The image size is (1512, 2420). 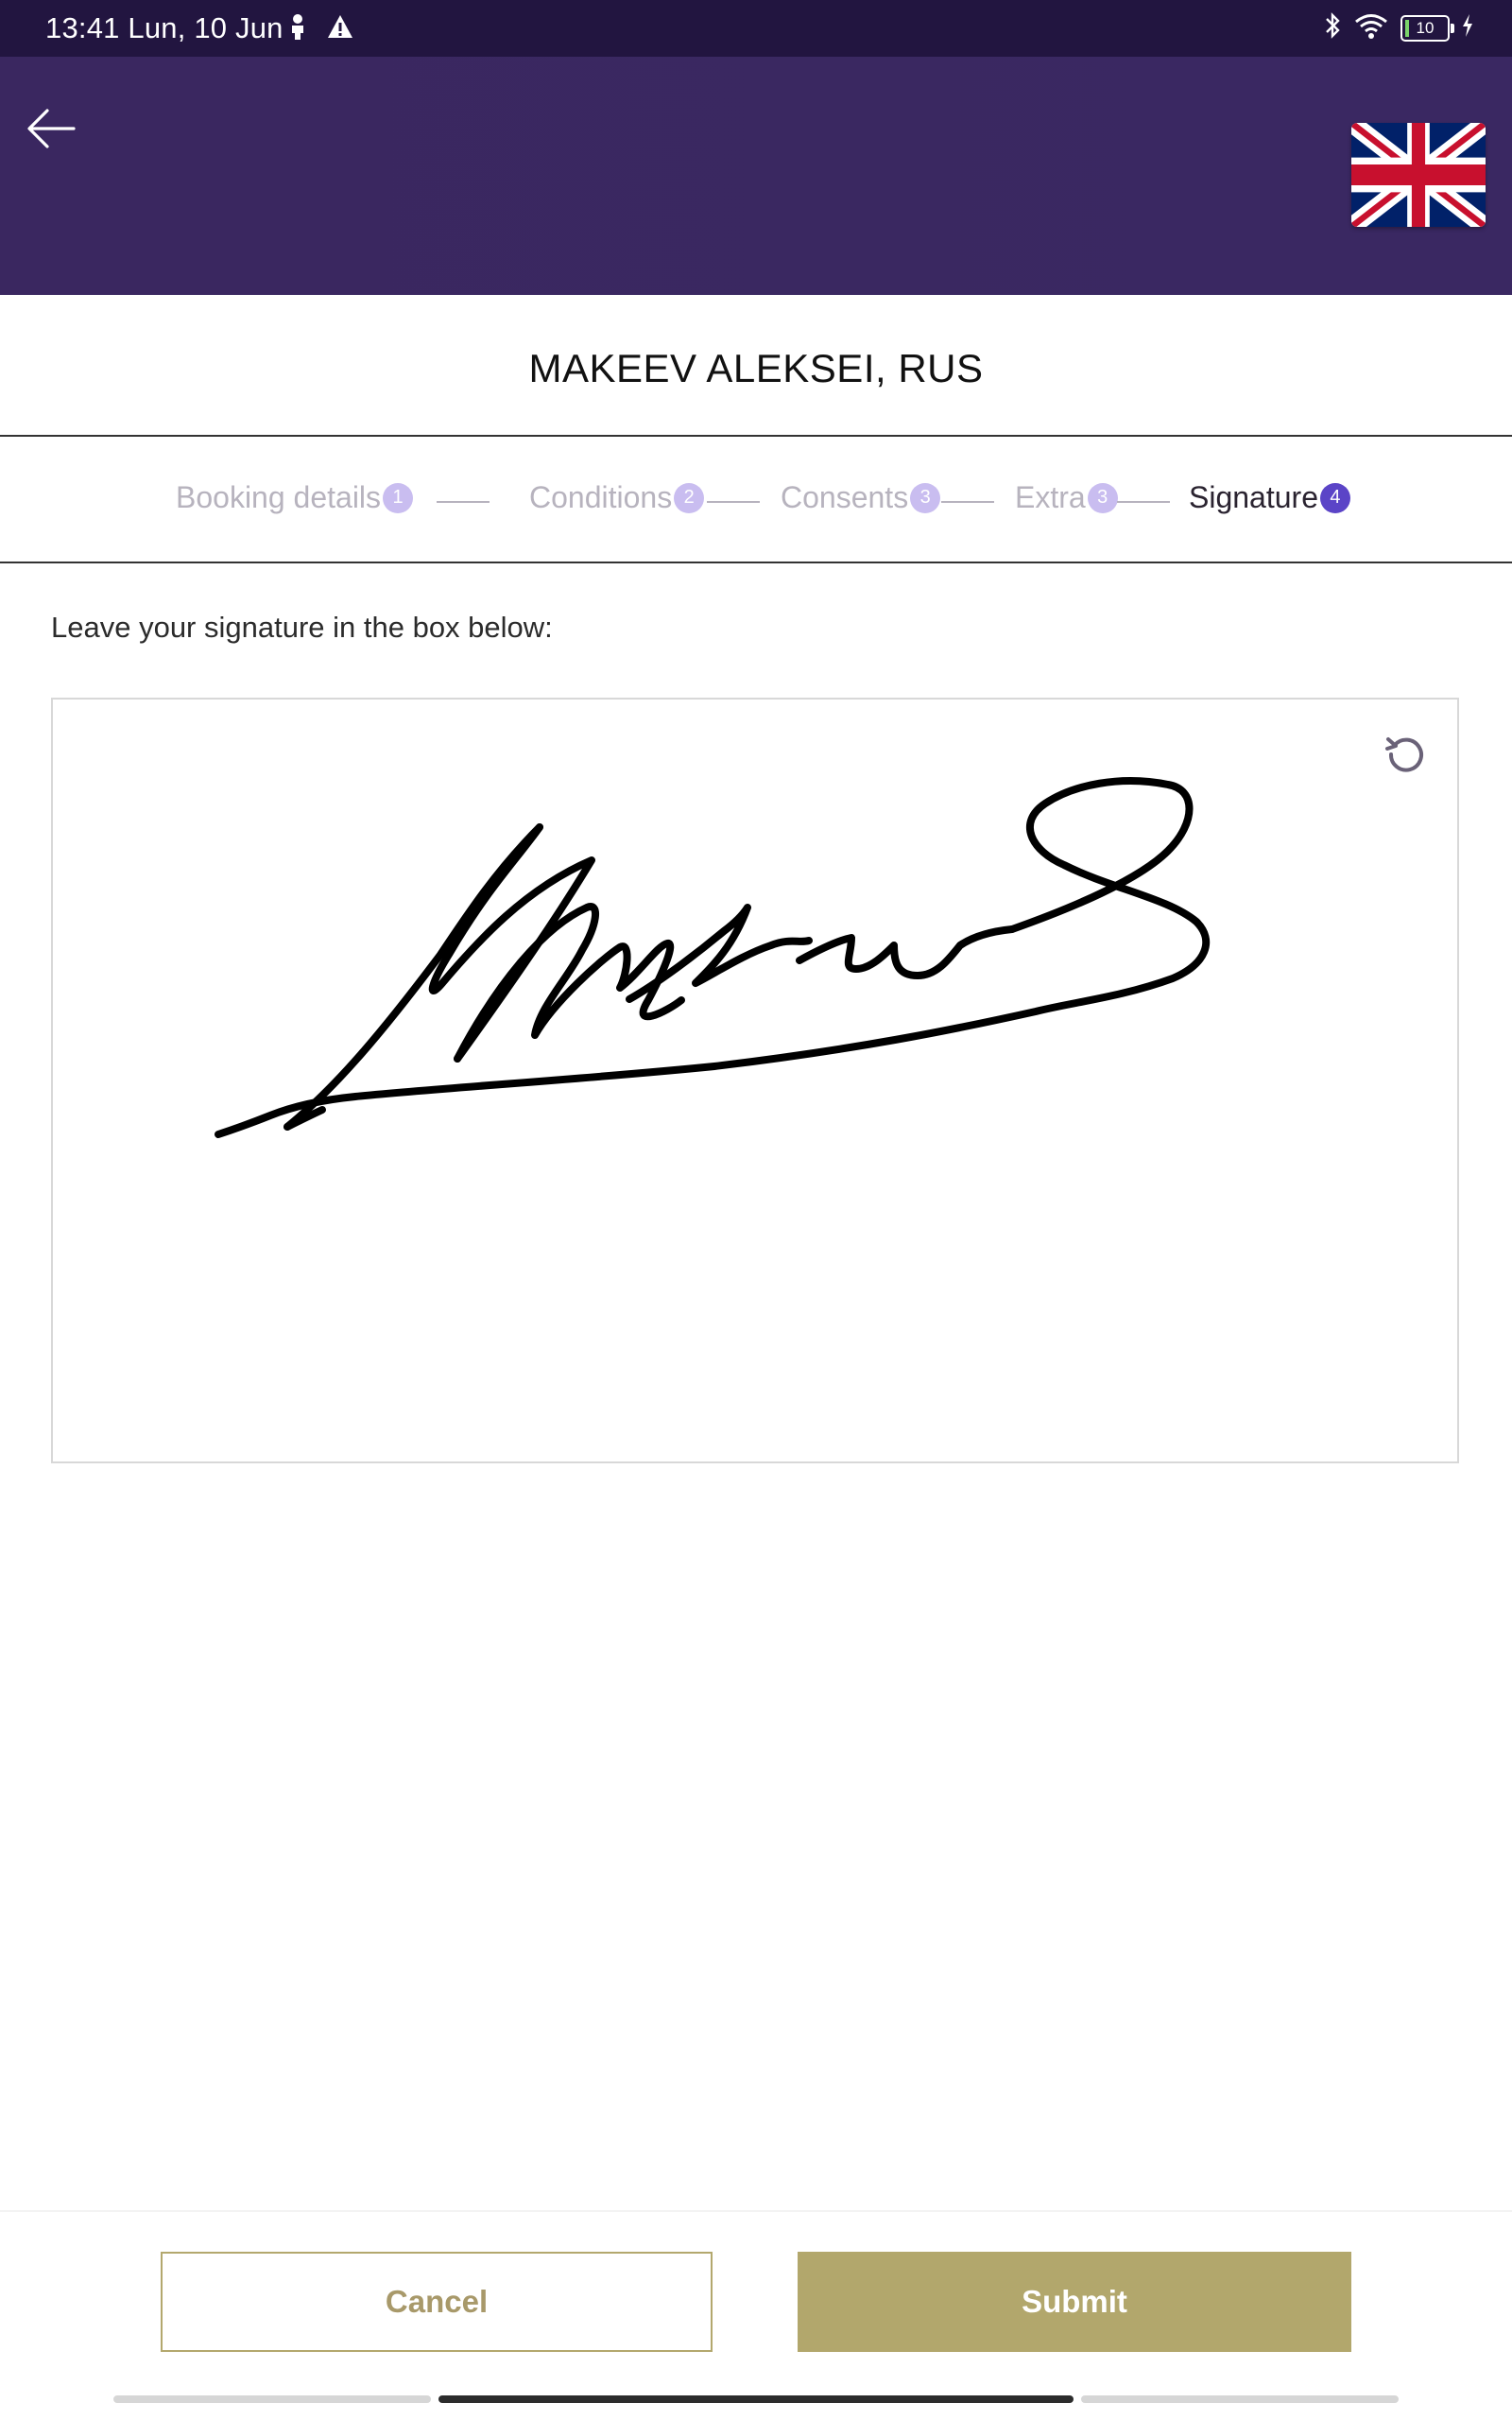 I want to click on battery-icon: 10, so click(x=1427, y=28).